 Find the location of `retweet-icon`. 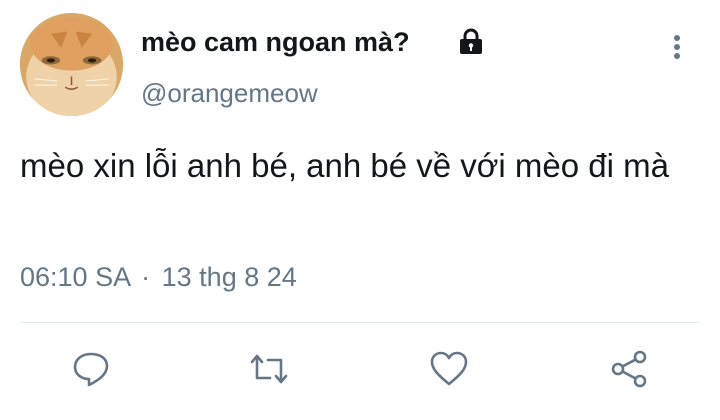

retweet-icon is located at coordinates (269, 369).